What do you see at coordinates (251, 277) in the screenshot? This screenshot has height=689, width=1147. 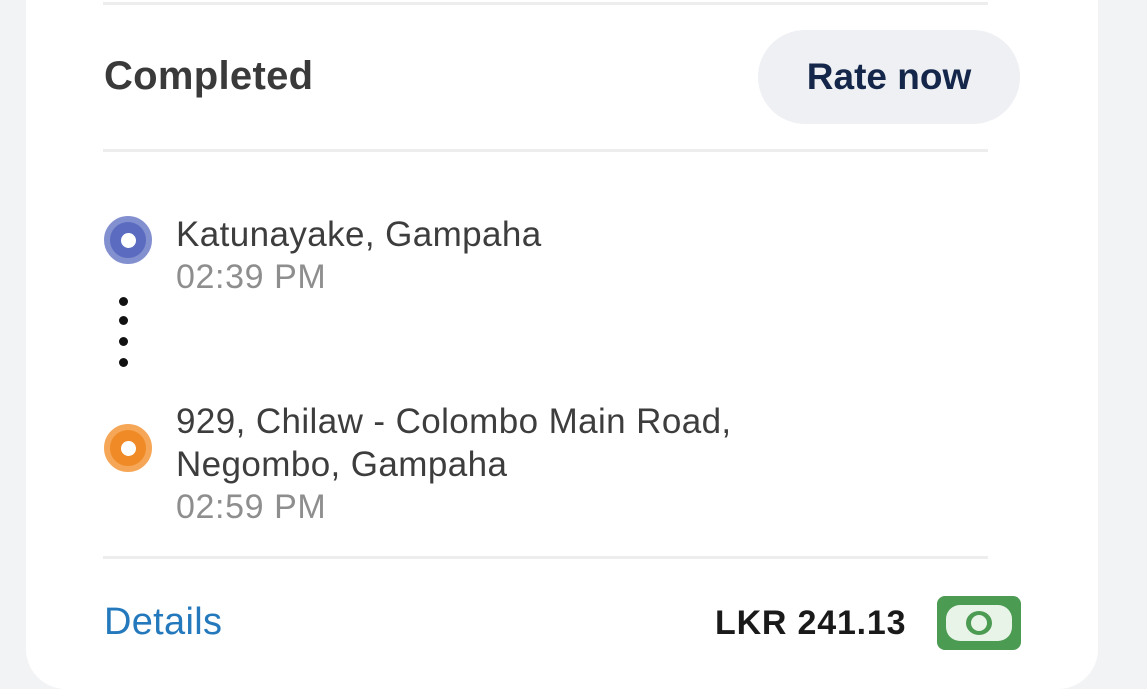 I see `pickup-time: 02:39 PM` at bounding box center [251, 277].